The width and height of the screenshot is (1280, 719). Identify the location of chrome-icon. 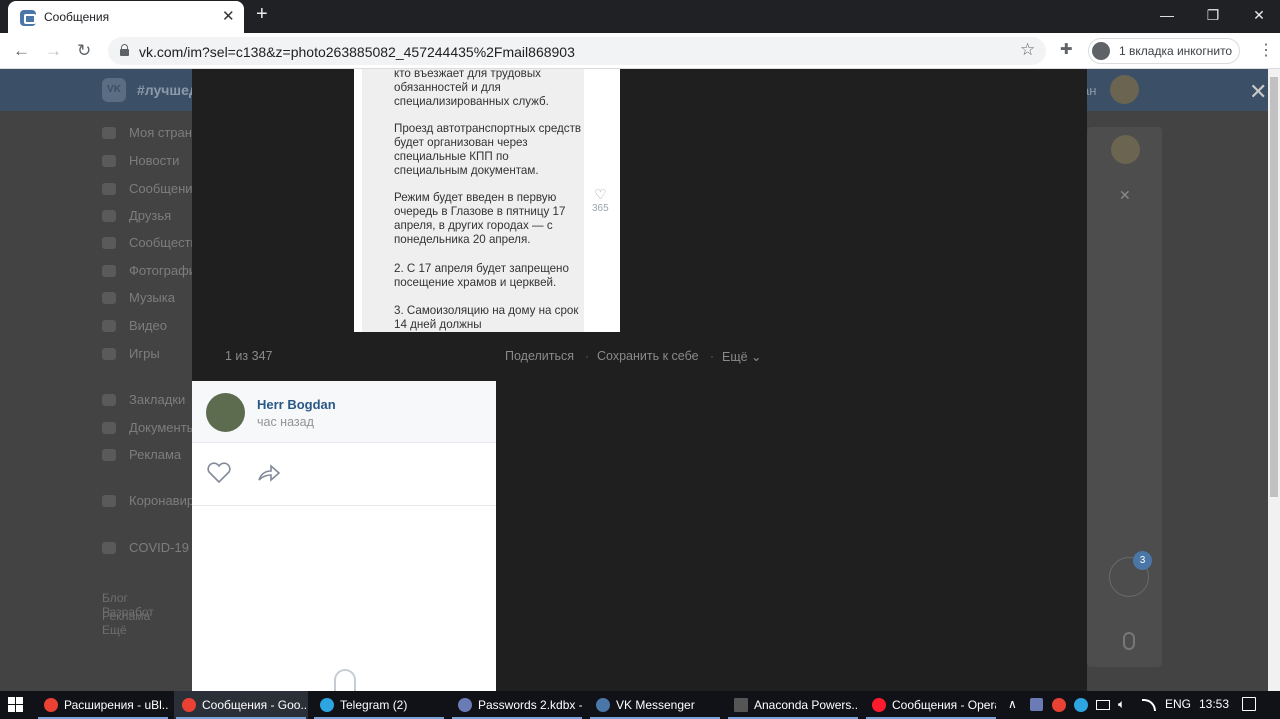
(189, 705).